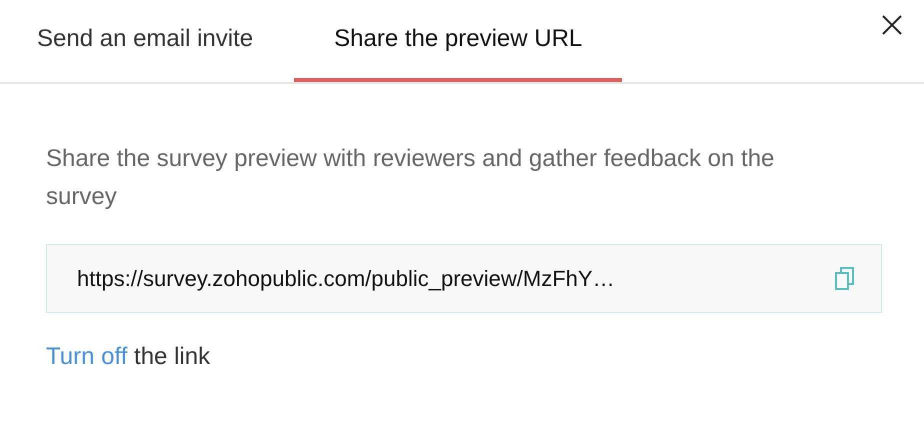 This screenshot has width=924, height=426. What do you see at coordinates (129, 357) in the screenshot?
I see `turn-off-sentence: Turn off the link` at bounding box center [129, 357].